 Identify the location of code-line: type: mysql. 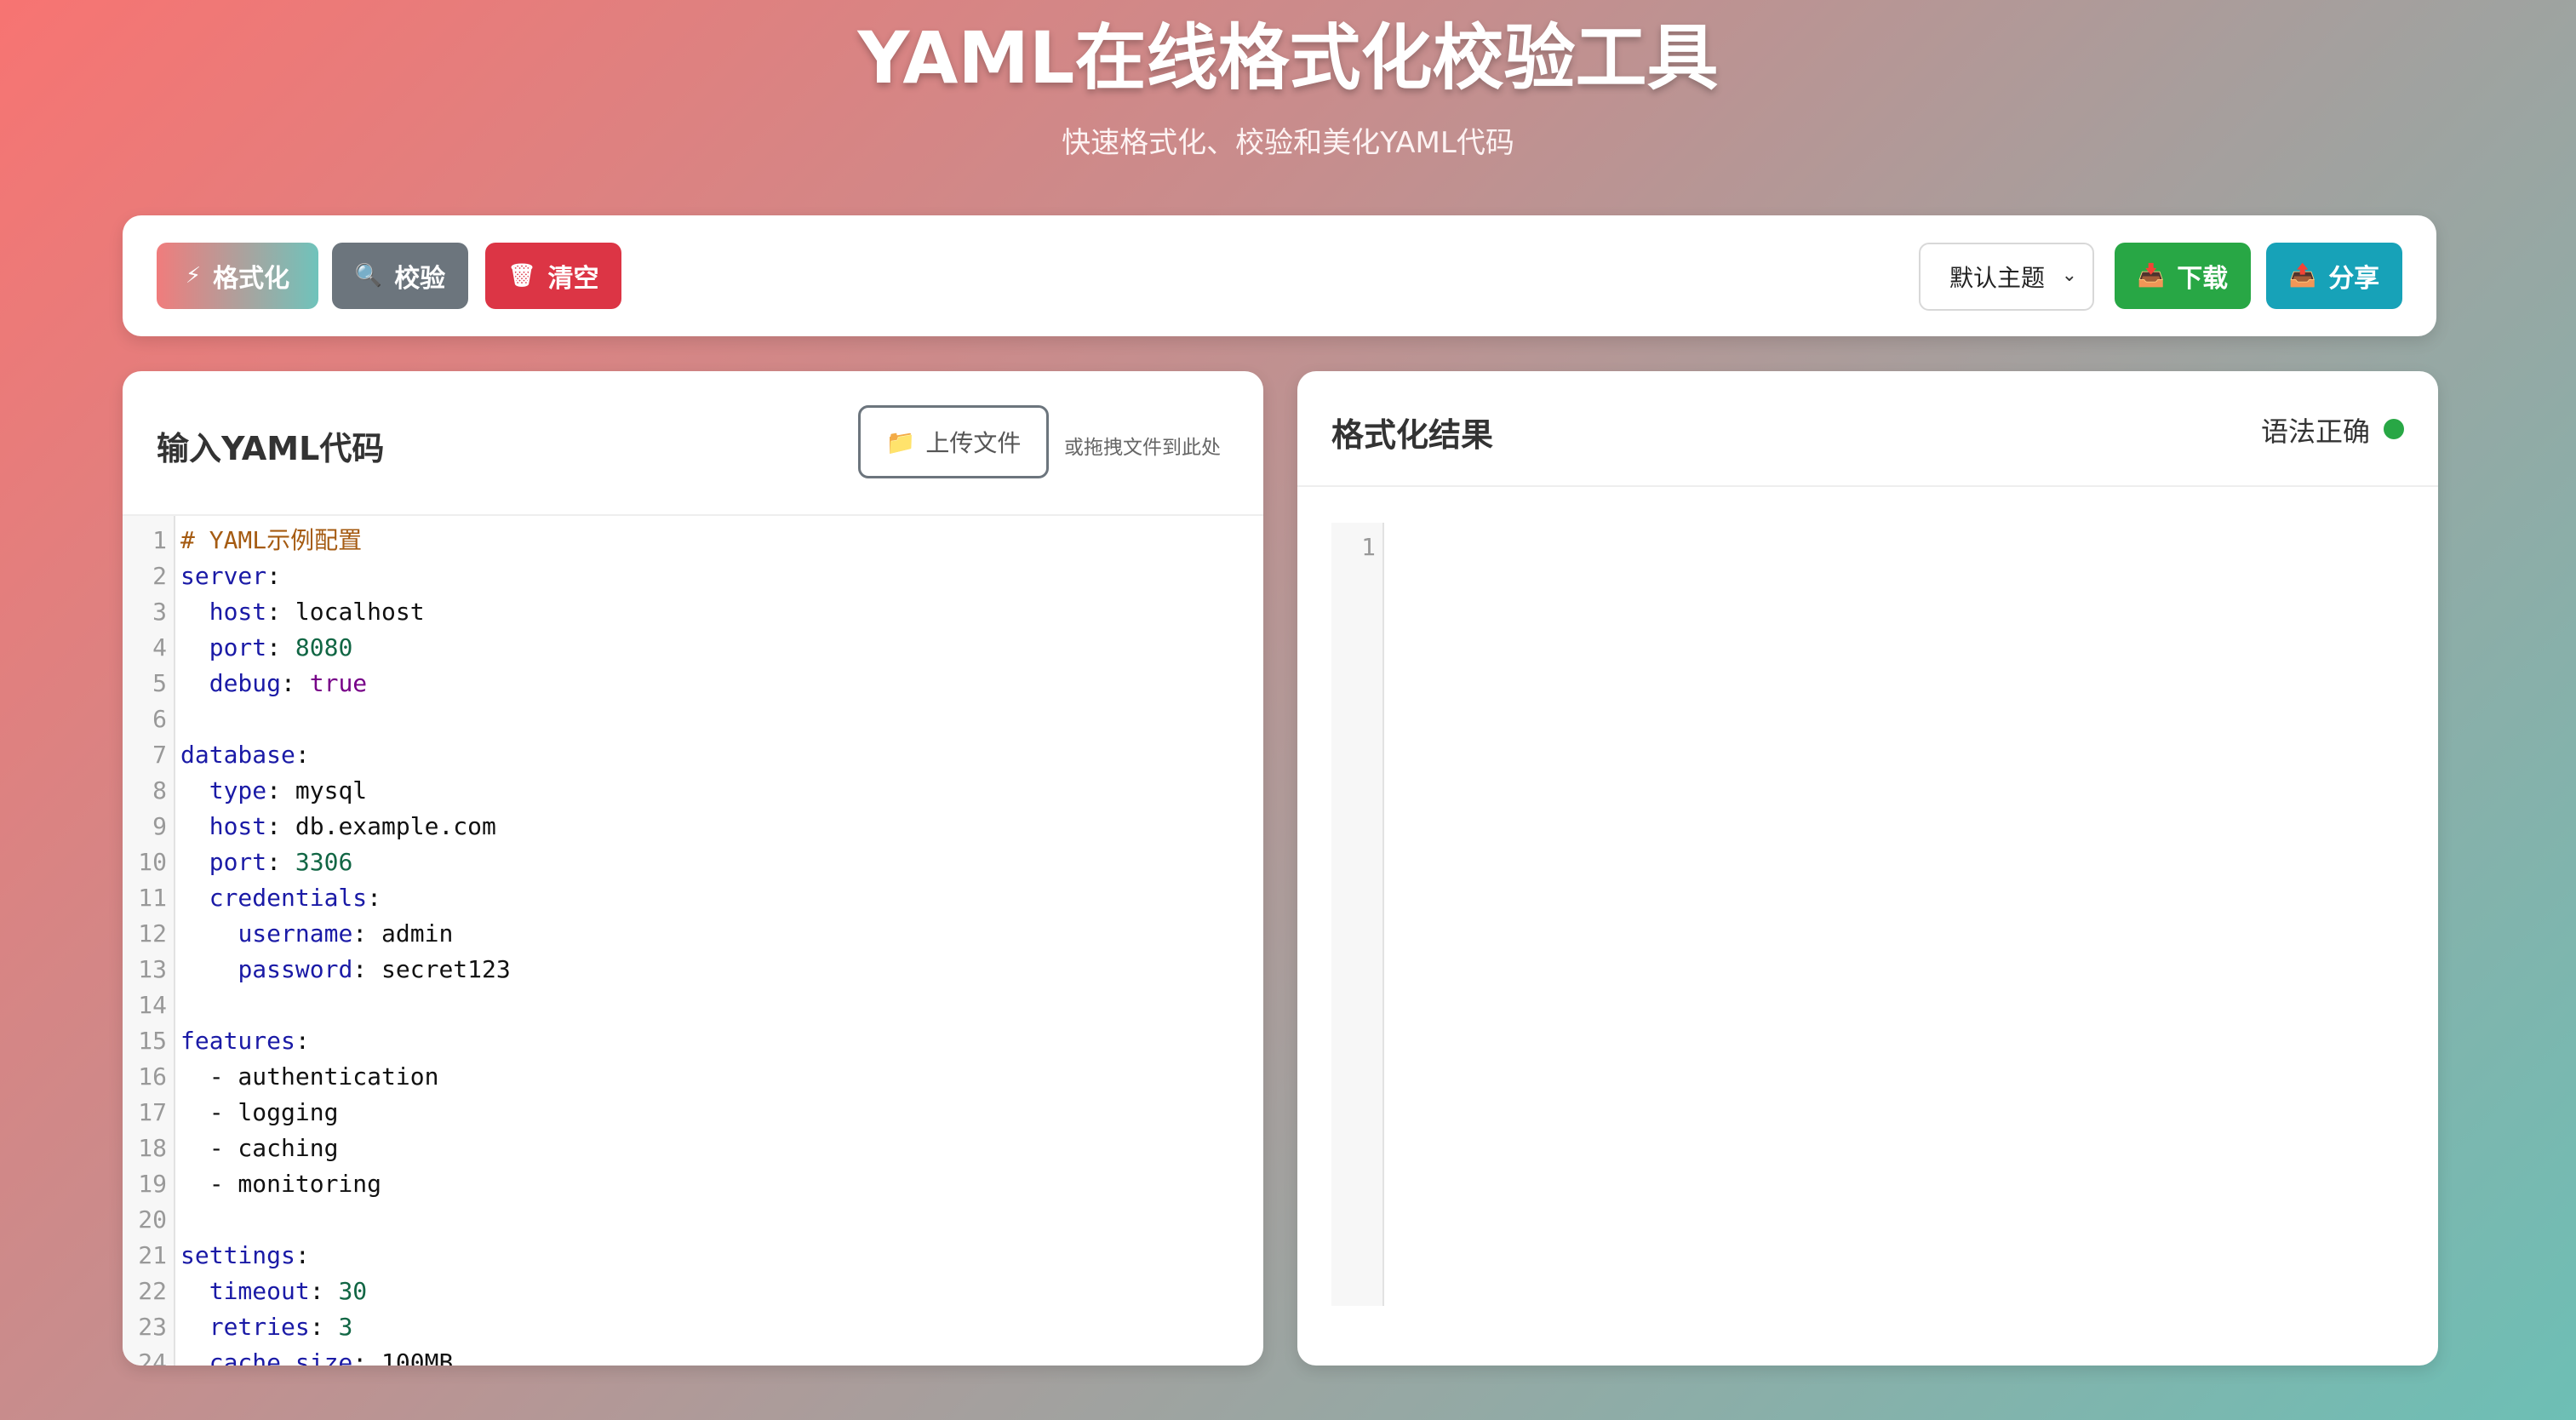
(273, 791).